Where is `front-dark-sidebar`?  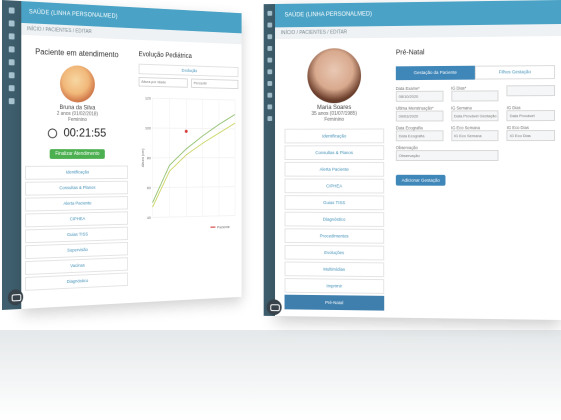 front-dark-sidebar is located at coordinates (269, 160).